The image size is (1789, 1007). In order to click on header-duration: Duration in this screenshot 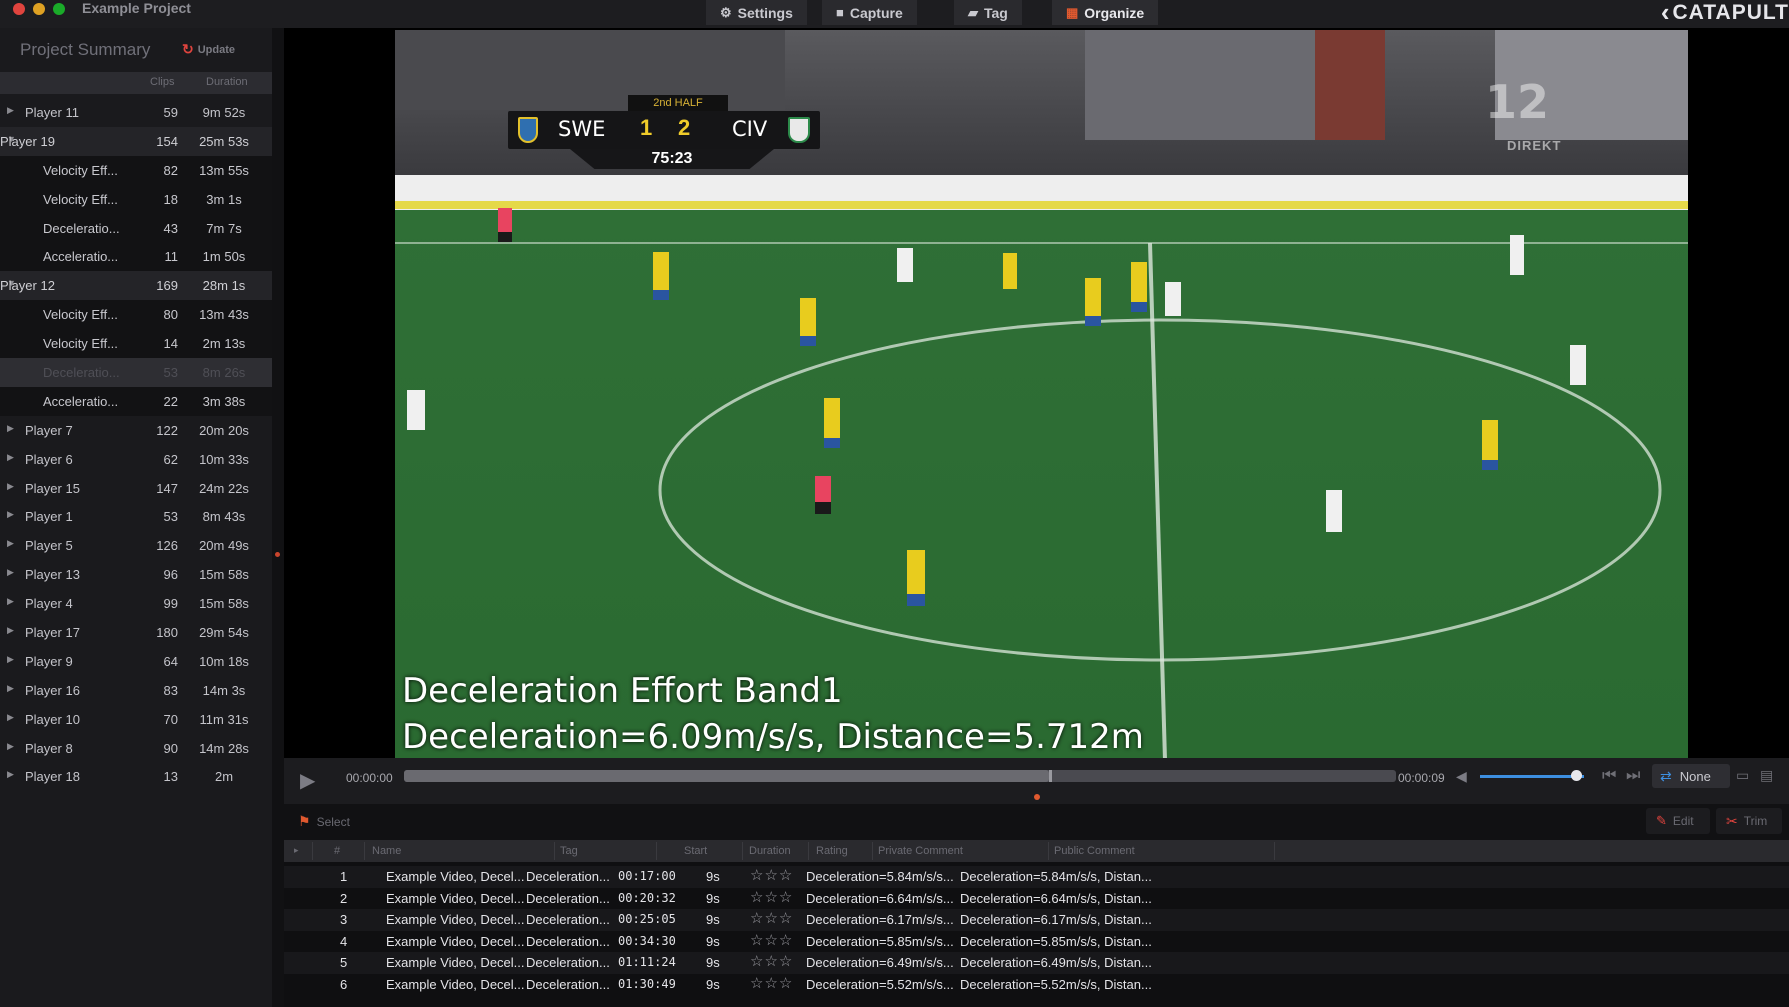, I will do `click(770, 851)`.